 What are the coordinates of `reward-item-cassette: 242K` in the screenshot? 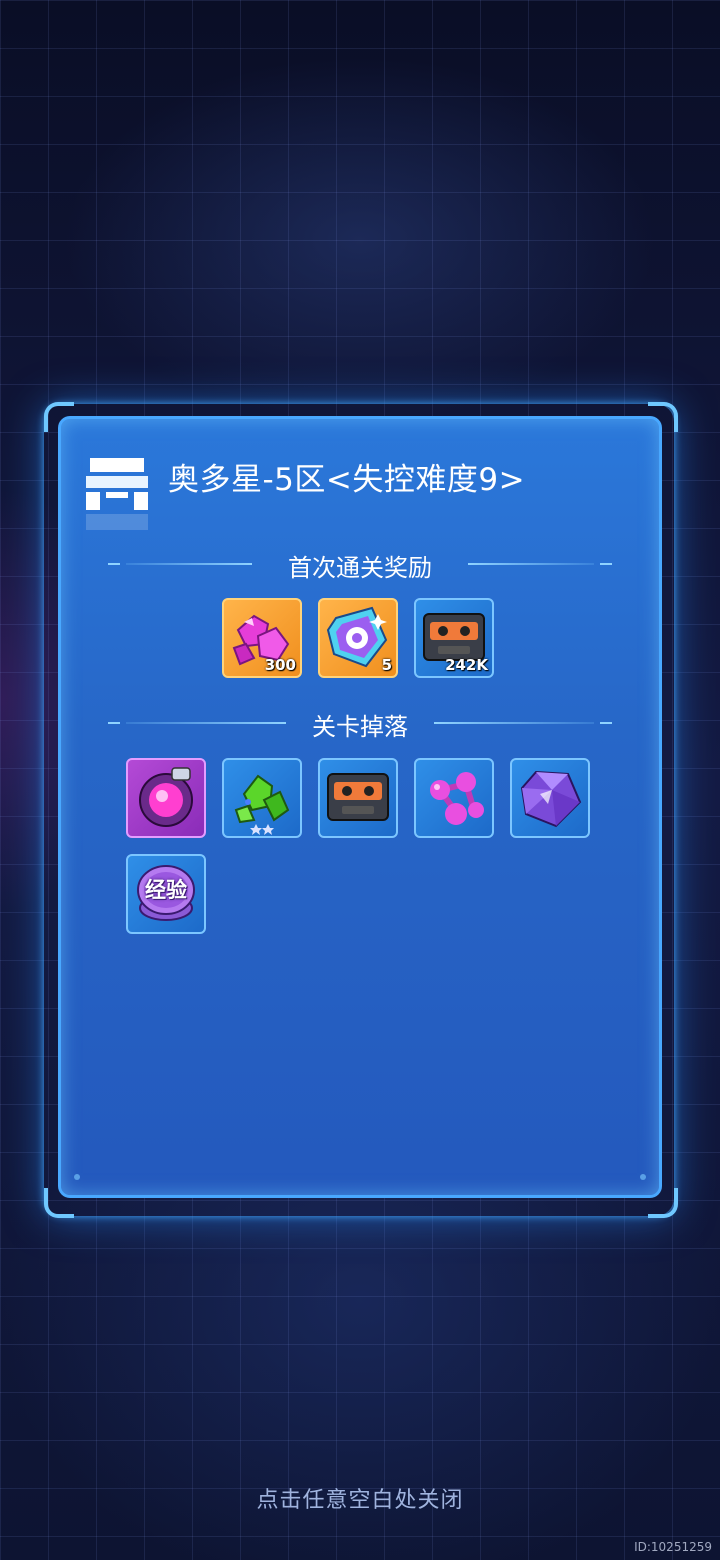 It's located at (454, 638).